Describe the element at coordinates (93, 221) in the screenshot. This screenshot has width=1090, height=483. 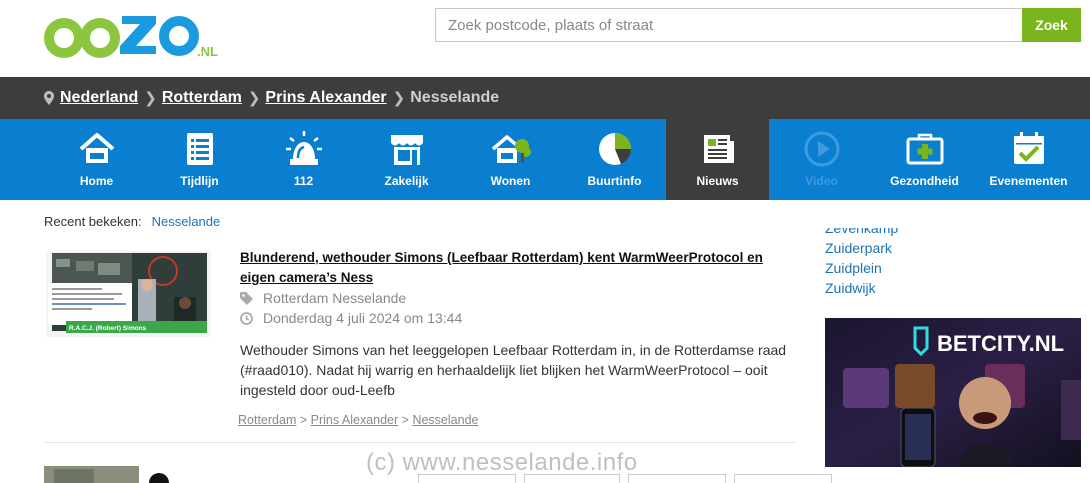
I see `recent-label: Recent bekeken:` at that location.